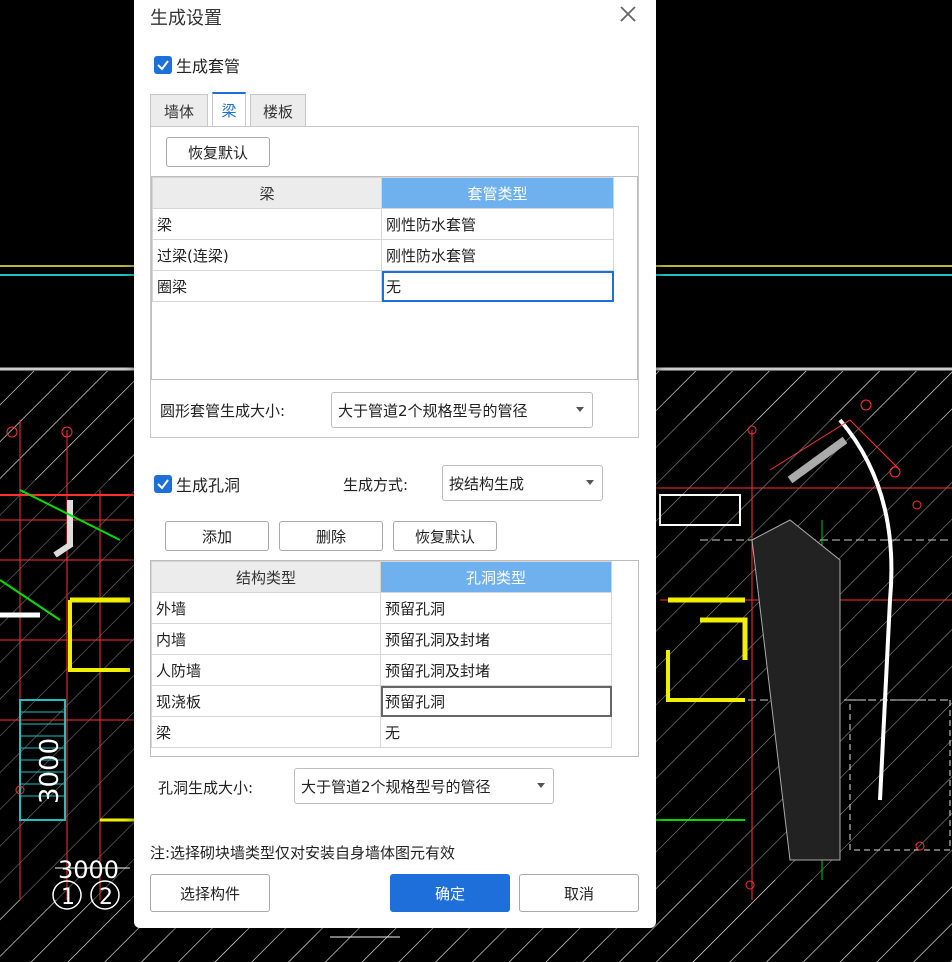 This screenshot has width=952, height=962. Describe the element at coordinates (266, 701) in the screenshot. I see `cell-structure-type: 现浇板` at that location.